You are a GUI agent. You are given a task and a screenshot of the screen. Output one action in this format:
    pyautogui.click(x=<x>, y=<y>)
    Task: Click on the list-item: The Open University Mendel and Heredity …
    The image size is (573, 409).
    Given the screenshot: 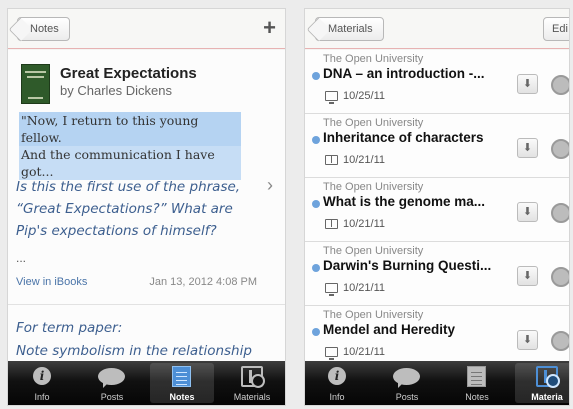 What is the action you would take?
    pyautogui.click(x=437, y=333)
    